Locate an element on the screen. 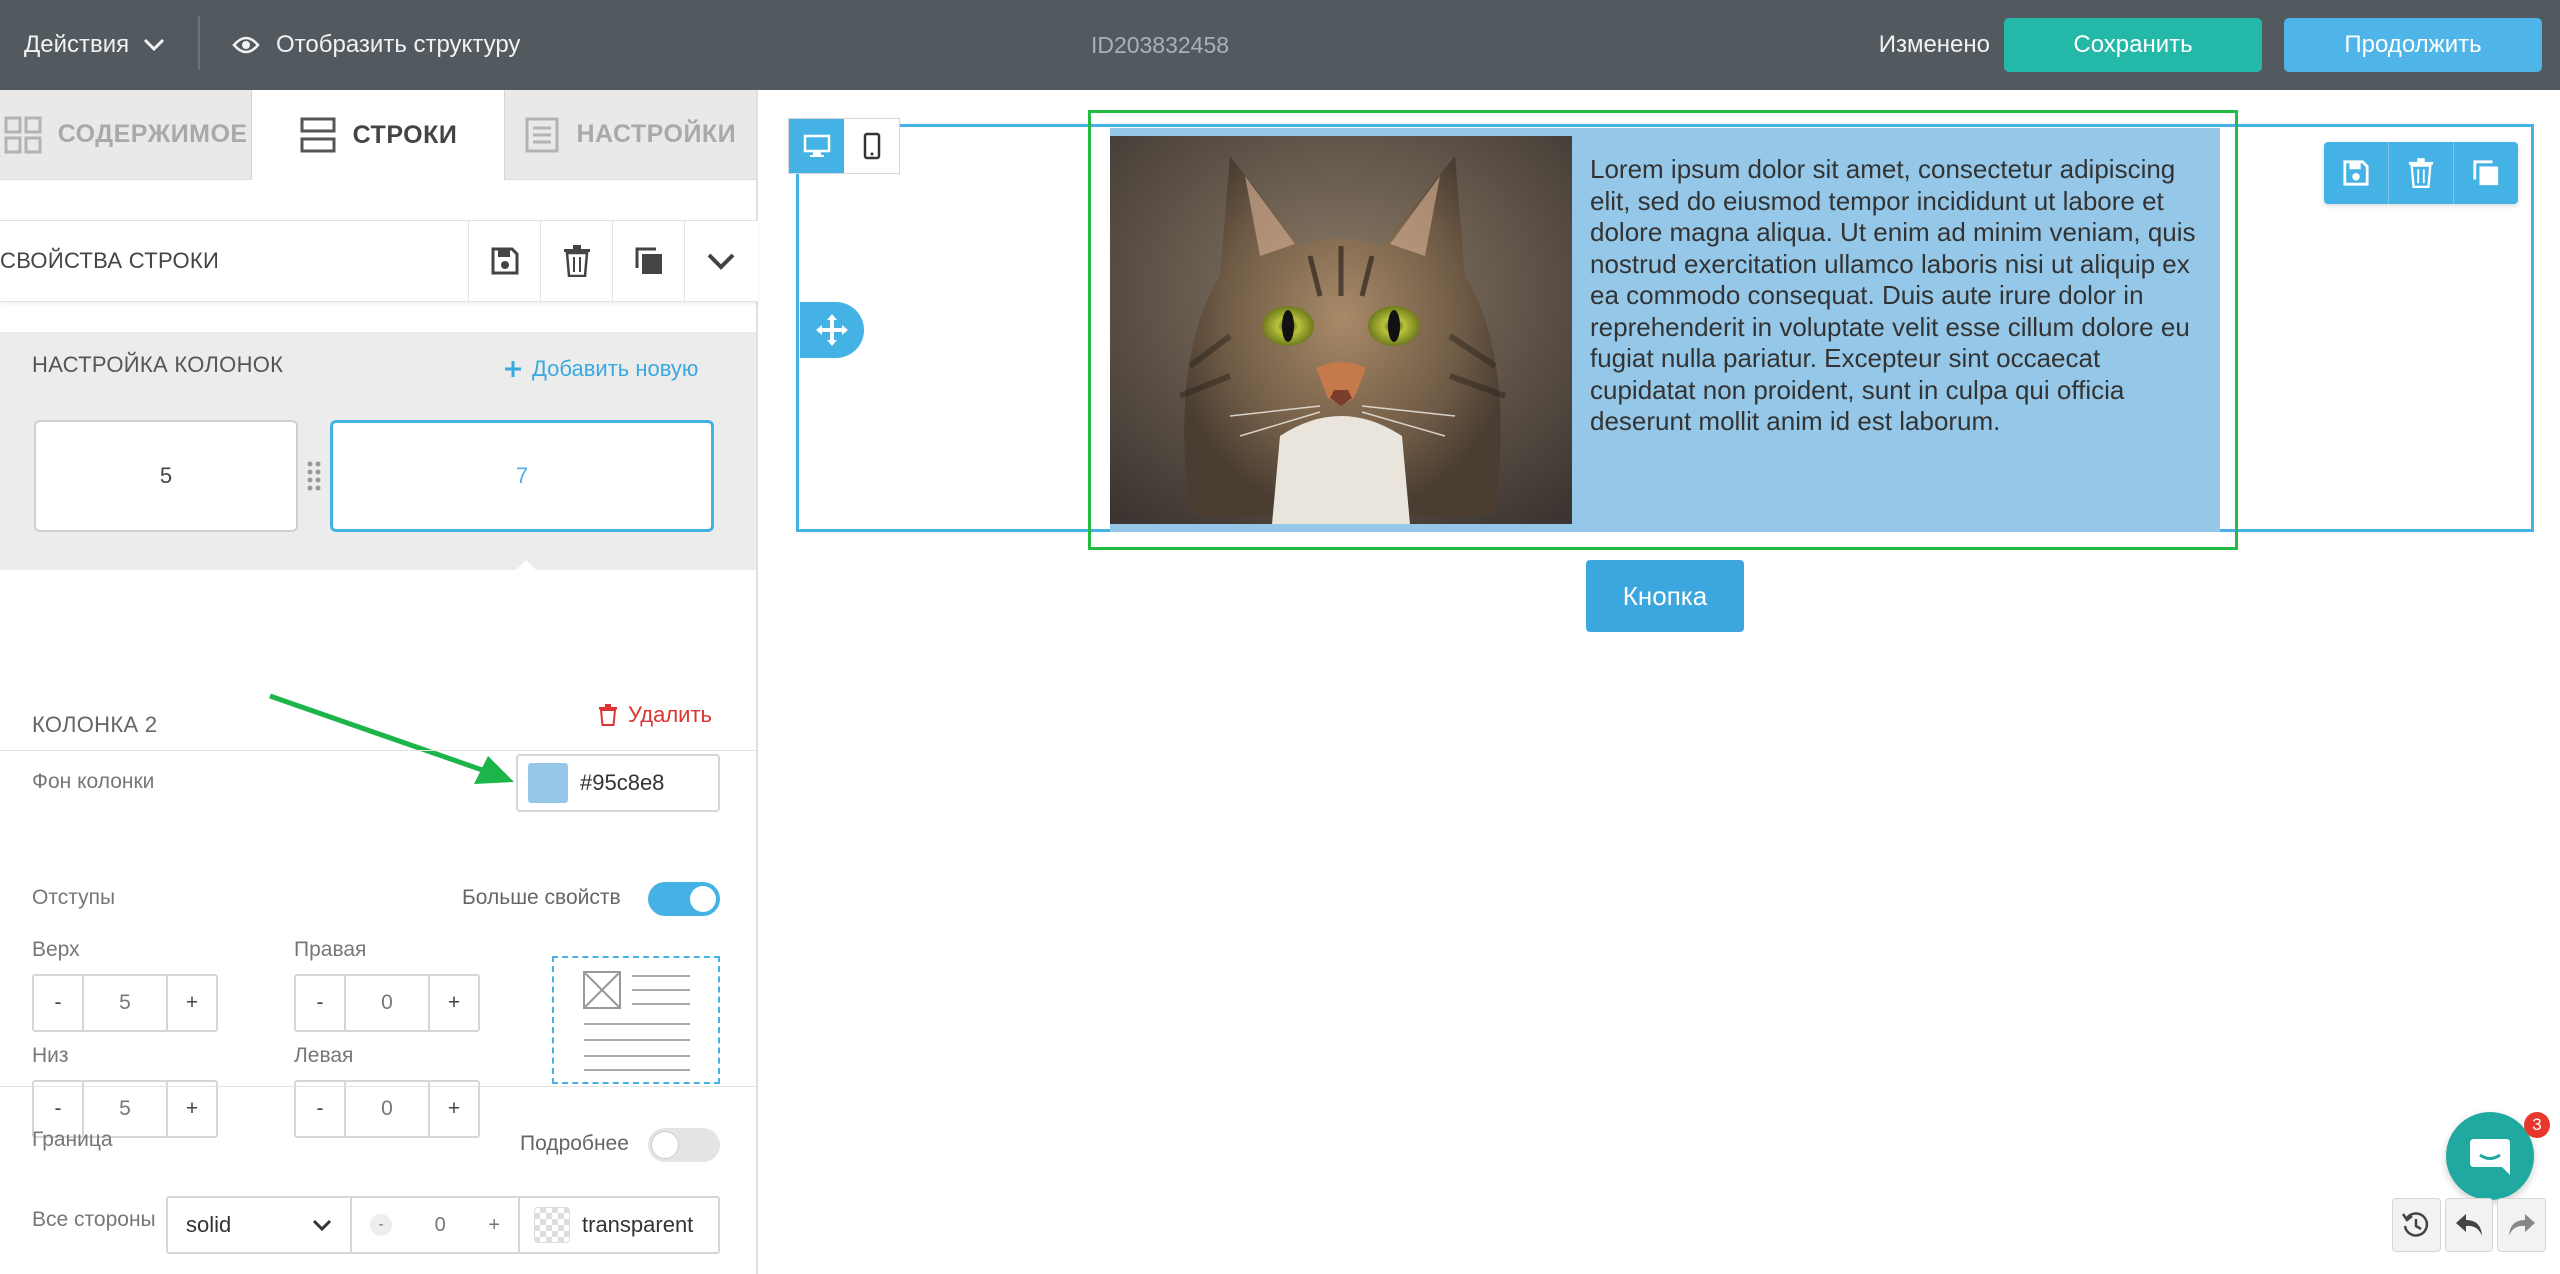 The image size is (2560, 1274). actions-menu: Действия is located at coordinates (94, 45).